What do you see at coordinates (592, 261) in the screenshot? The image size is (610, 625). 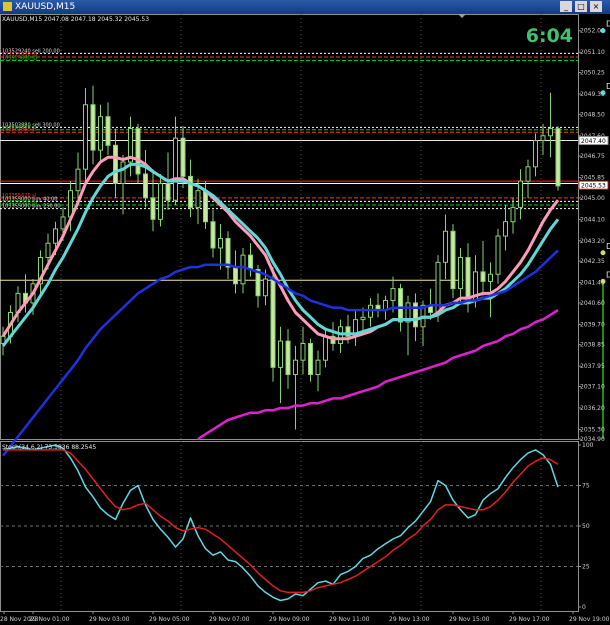 I see `y-tick-label: 2042.35` at bounding box center [592, 261].